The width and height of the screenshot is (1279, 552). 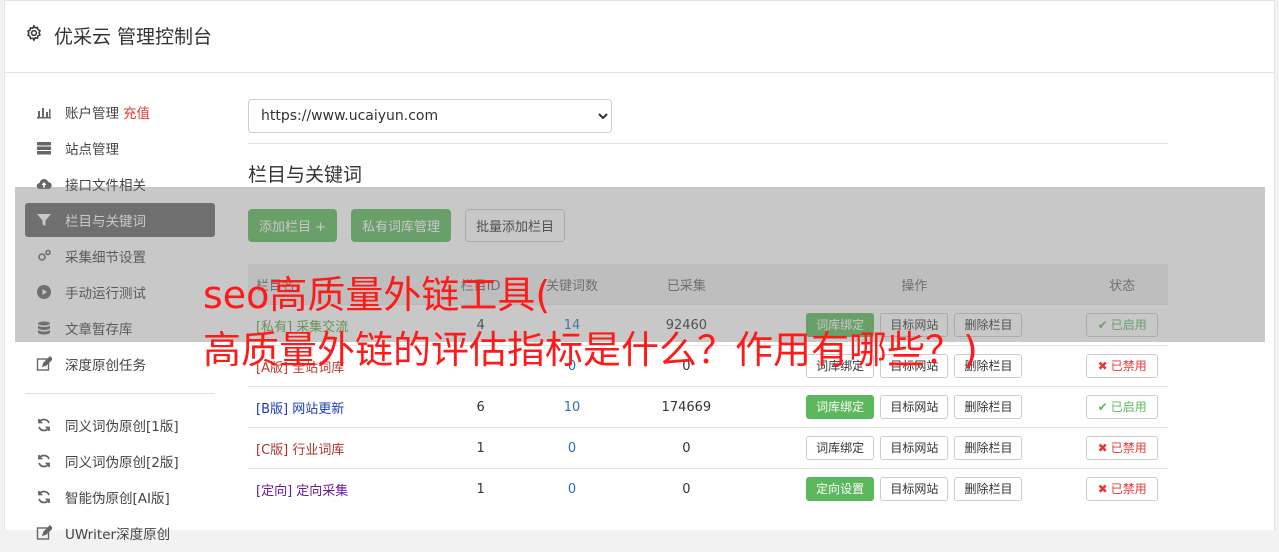 What do you see at coordinates (708, 143) in the screenshot?
I see `content-divider` at bounding box center [708, 143].